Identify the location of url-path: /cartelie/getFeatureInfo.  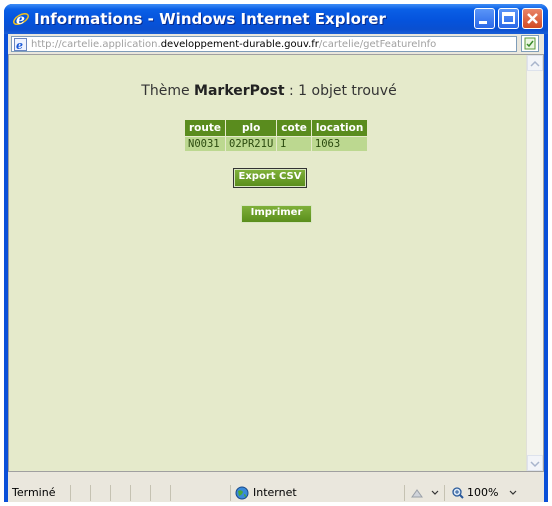
(377, 44).